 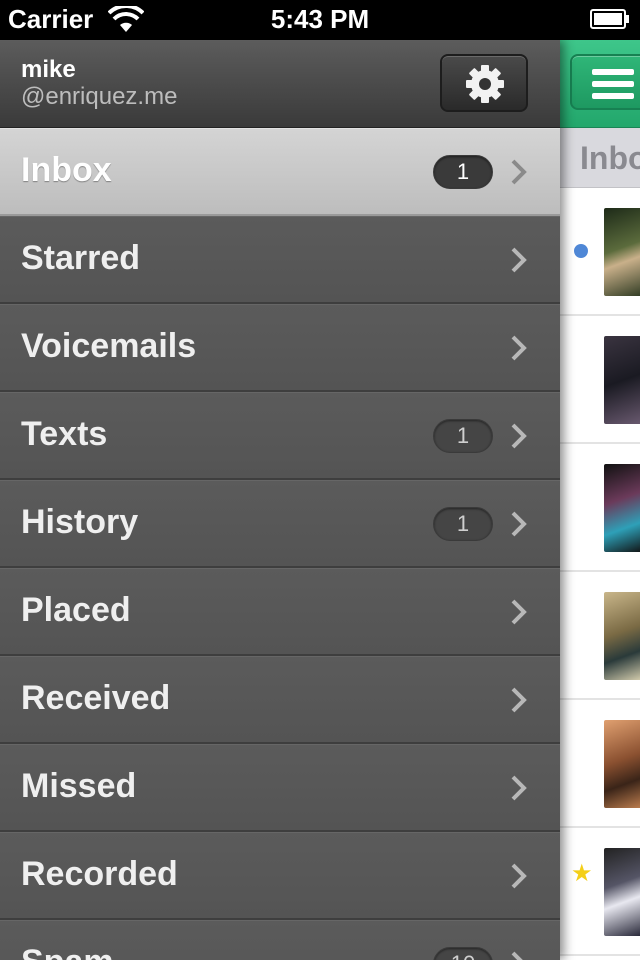 I want to click on message-row: ★, so click(x=600, y=892).